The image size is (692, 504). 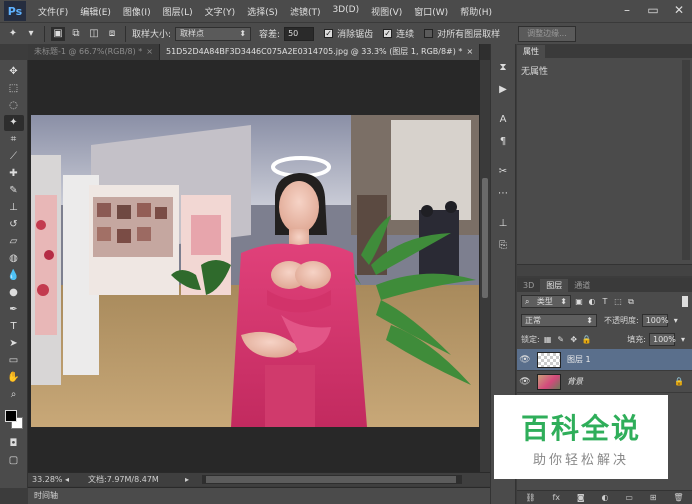 I want to click on layer-row: 👁 图层 1, so click(x=604, y=360).